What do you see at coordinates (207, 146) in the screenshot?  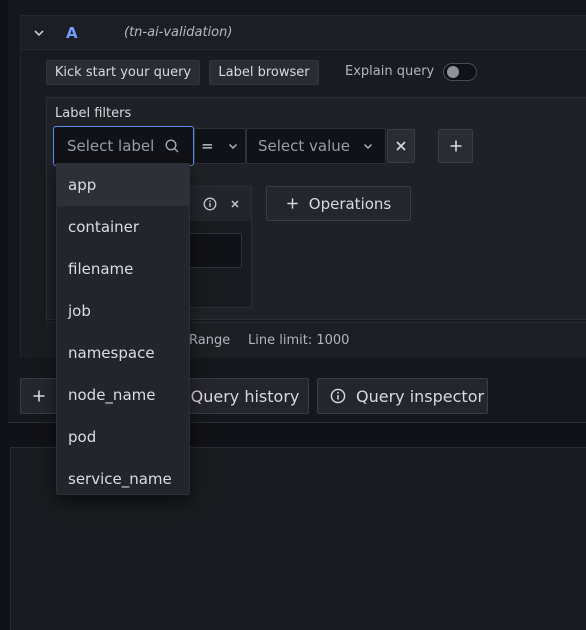 I see `operator-value: =` at bounding box center [207, 146].